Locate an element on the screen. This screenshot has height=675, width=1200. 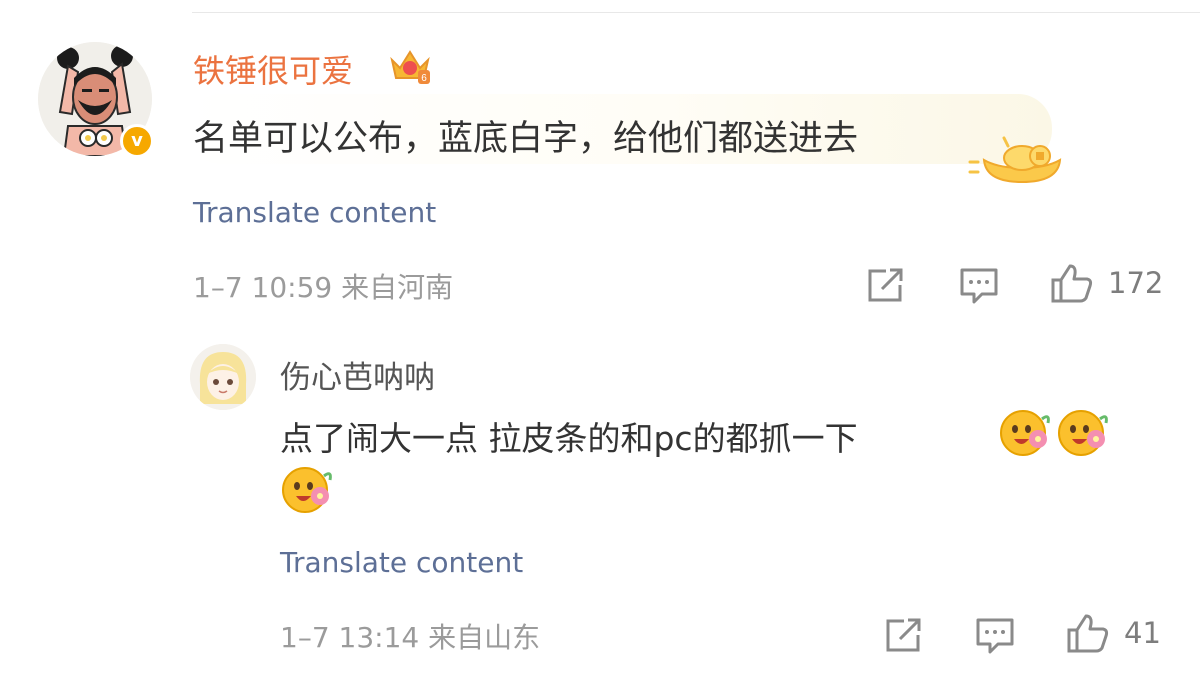
reply-button is located at coordinates (979, 286).